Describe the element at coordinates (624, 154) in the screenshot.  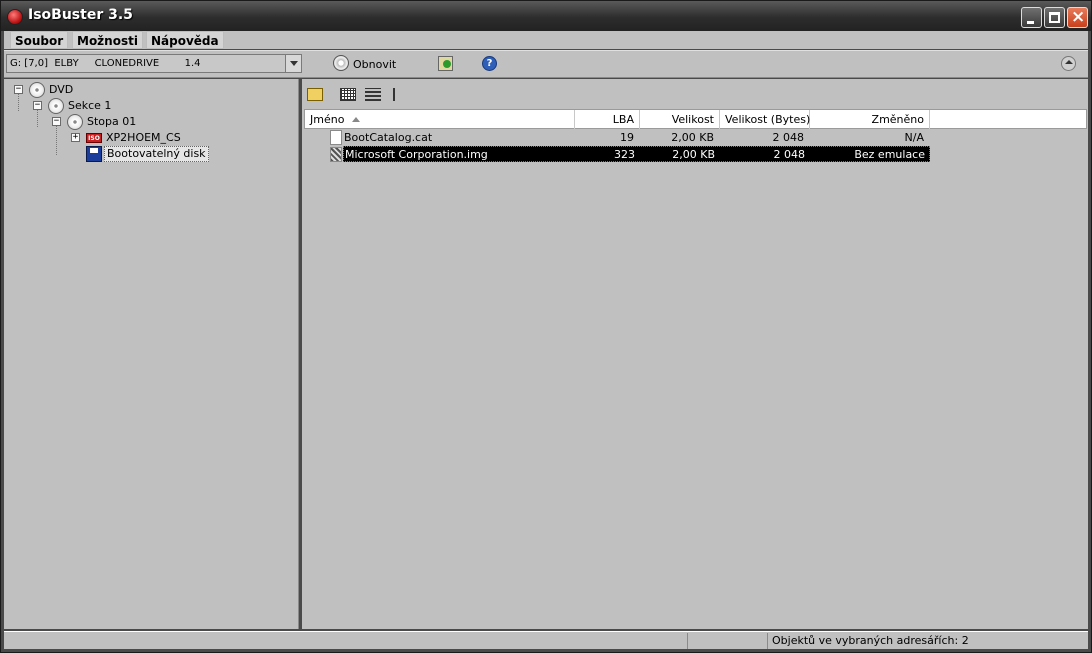
I see `cell-lba: 323` at that location.